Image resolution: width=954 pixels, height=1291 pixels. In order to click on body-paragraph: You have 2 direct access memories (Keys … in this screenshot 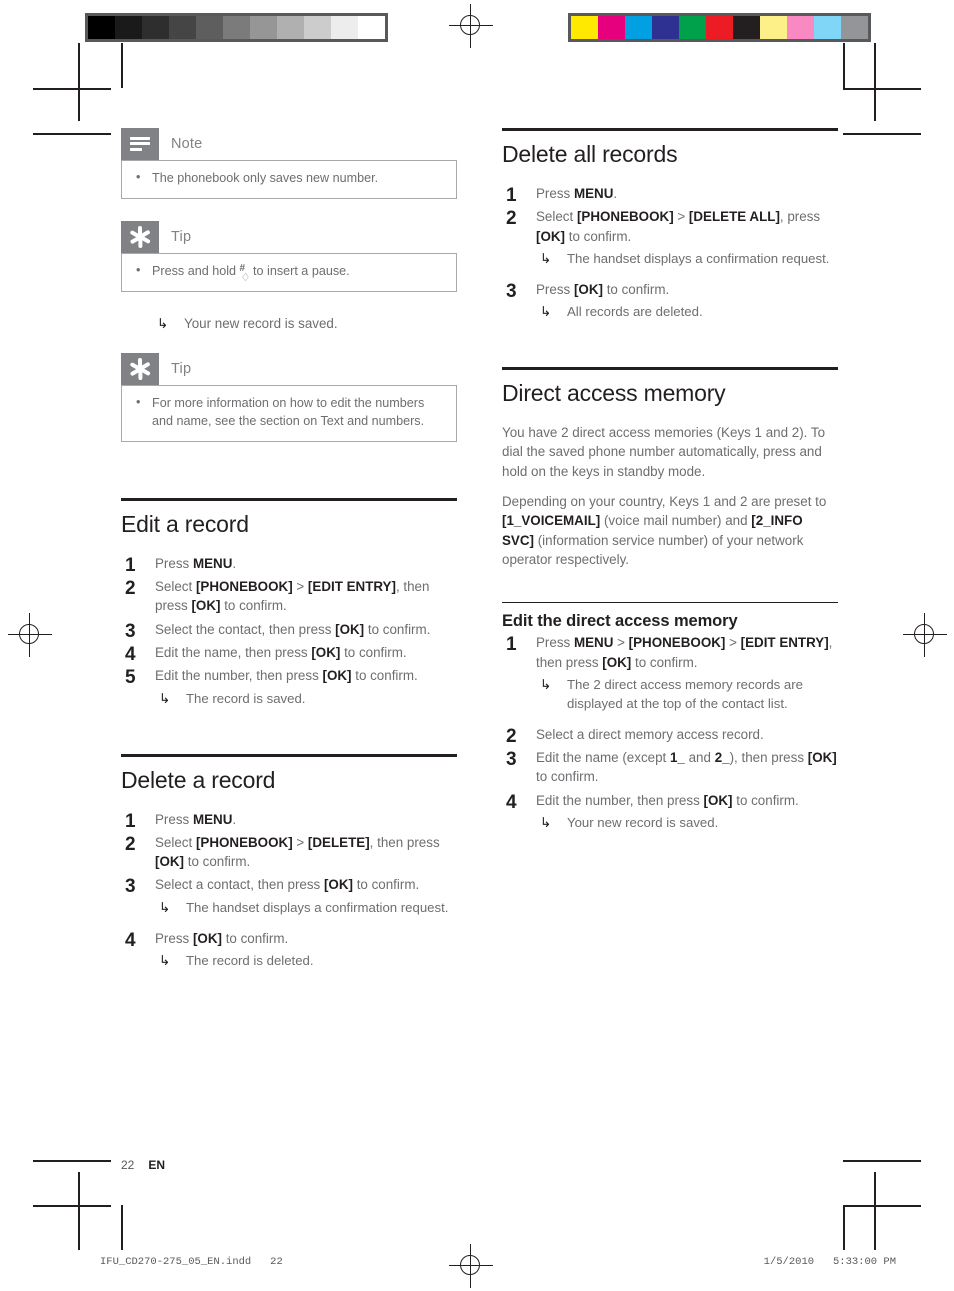, I will do `click(664, 452)`.